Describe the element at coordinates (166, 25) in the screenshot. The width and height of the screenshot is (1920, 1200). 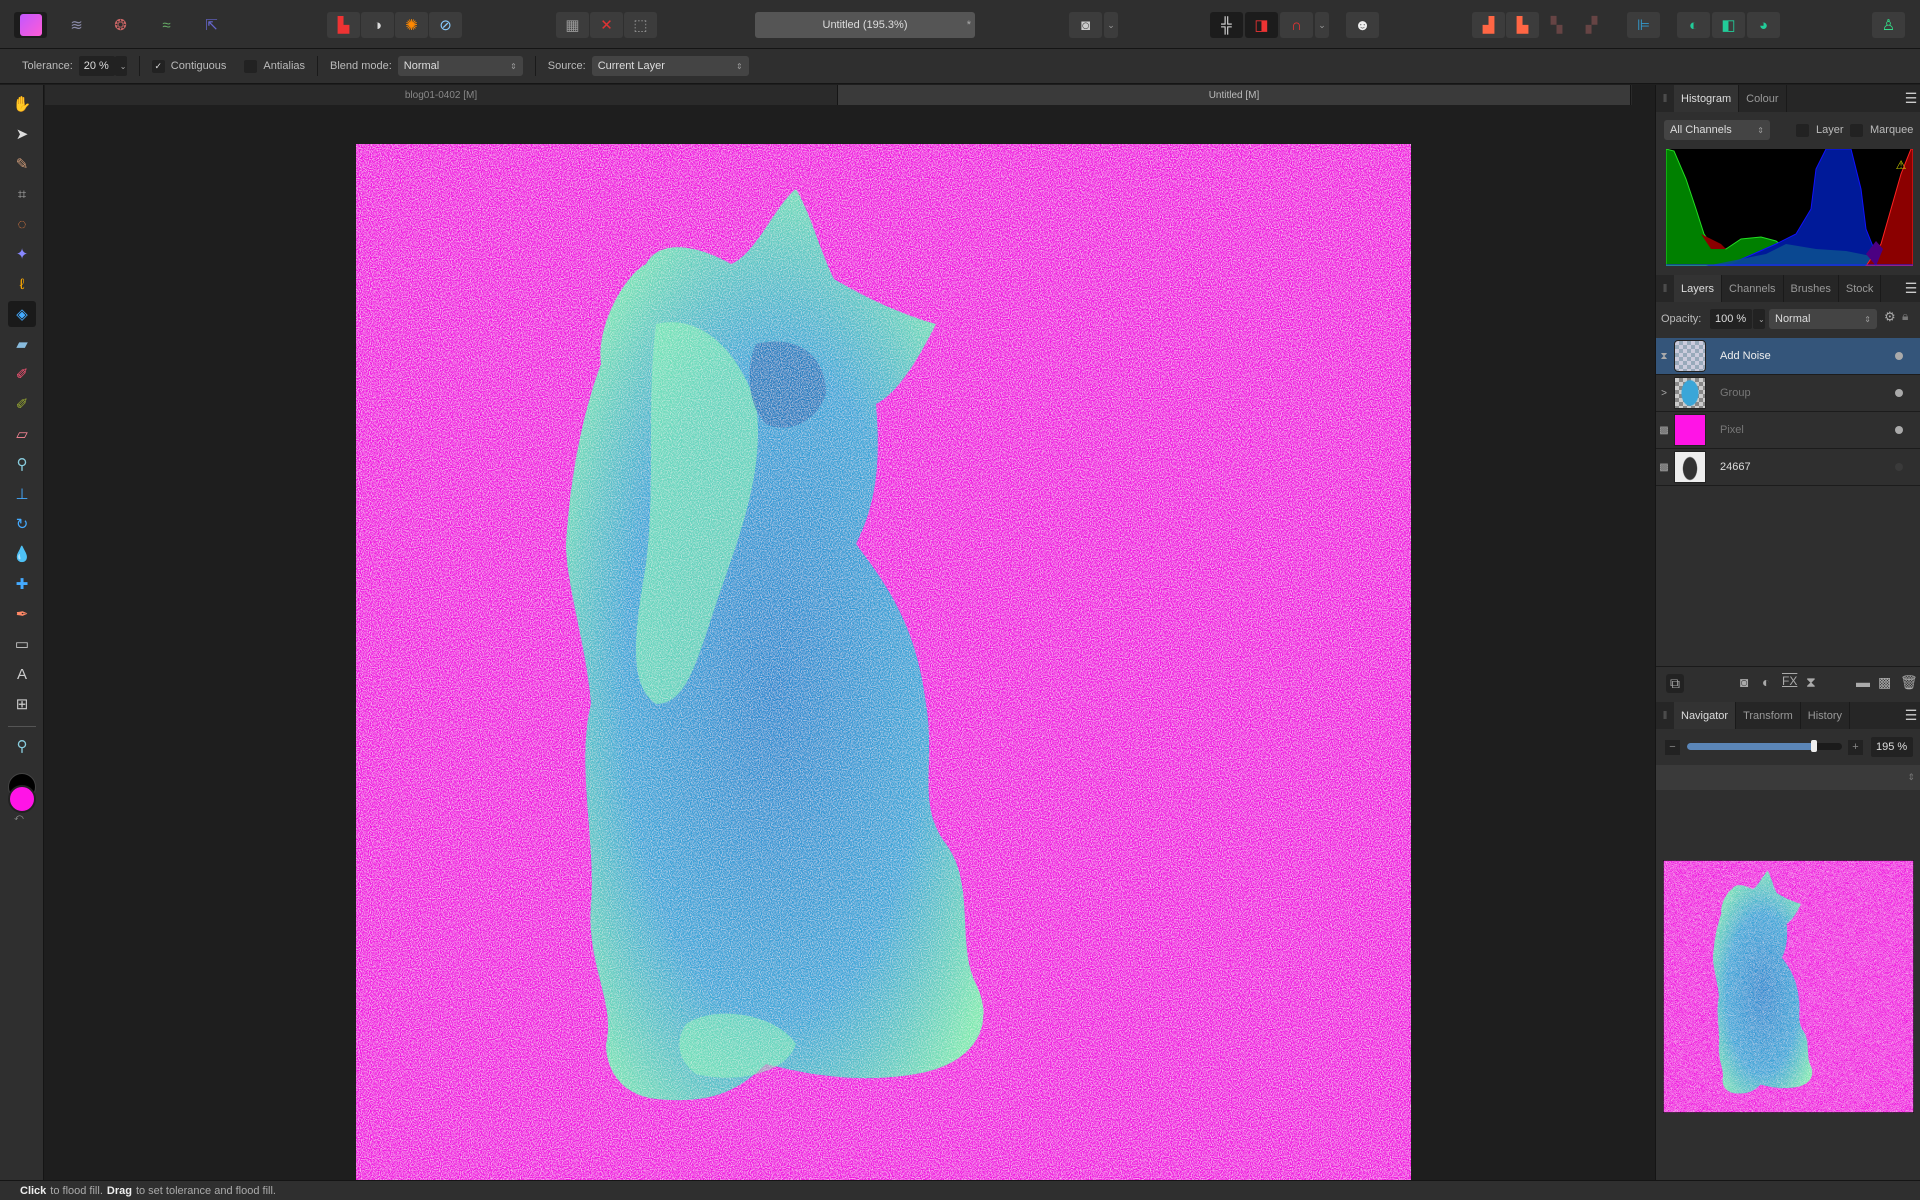
I see `tone-mapping-persona-button: ≈` at that location.